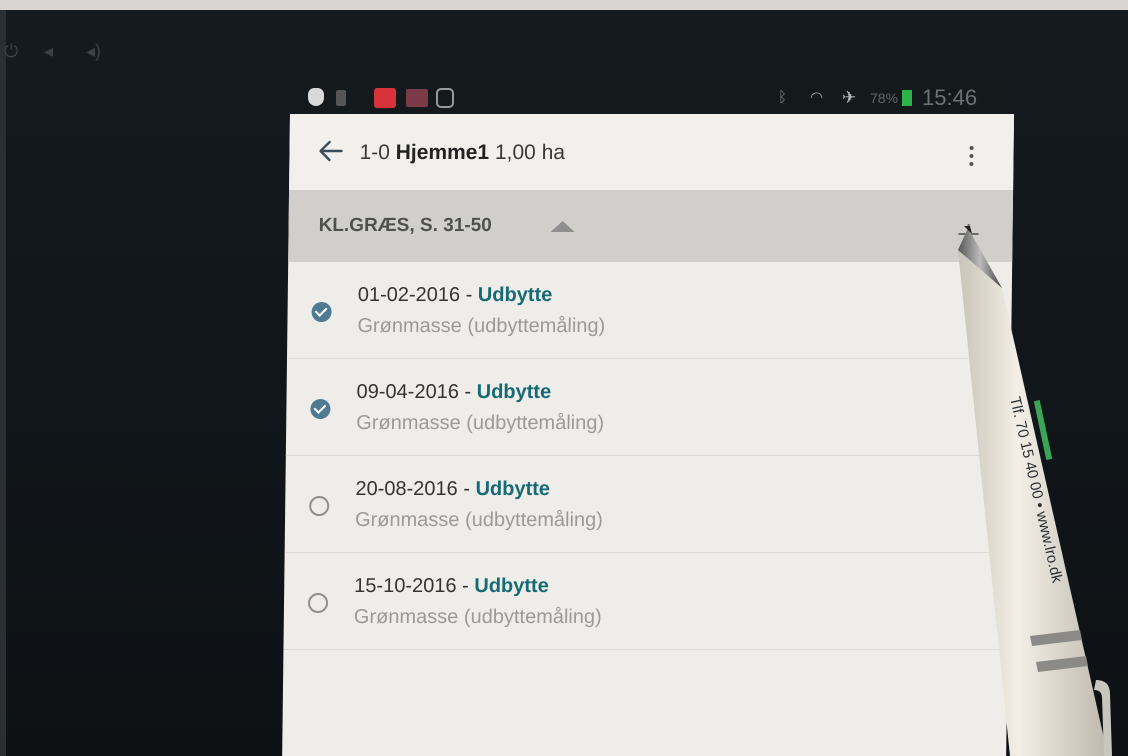  Describe the element at coordinates (564, 5) in the screenshot. I see `photo-background-strip` at that location.